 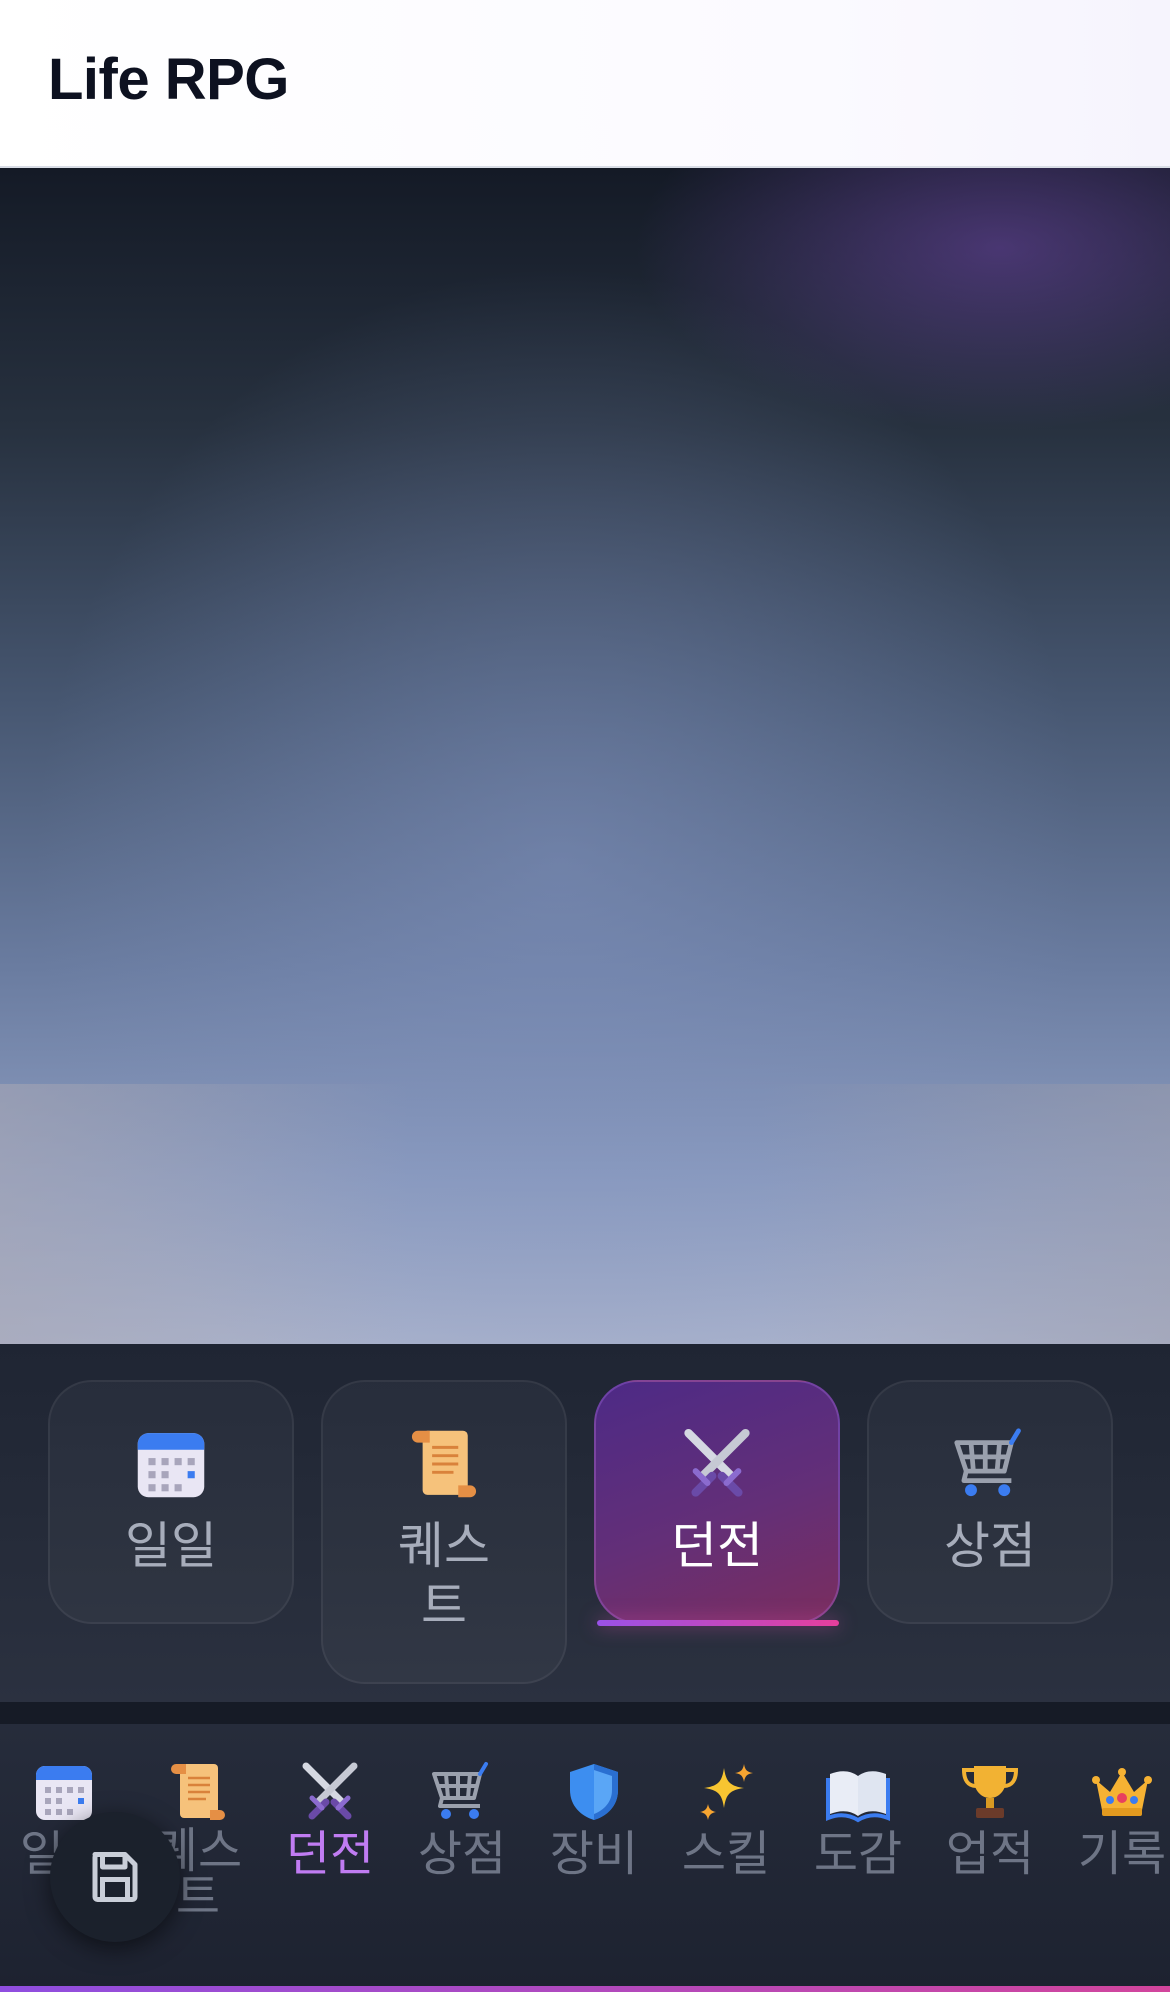 I want to click on tab-quest: 퀘스 트, so click(x=444, y=1532).